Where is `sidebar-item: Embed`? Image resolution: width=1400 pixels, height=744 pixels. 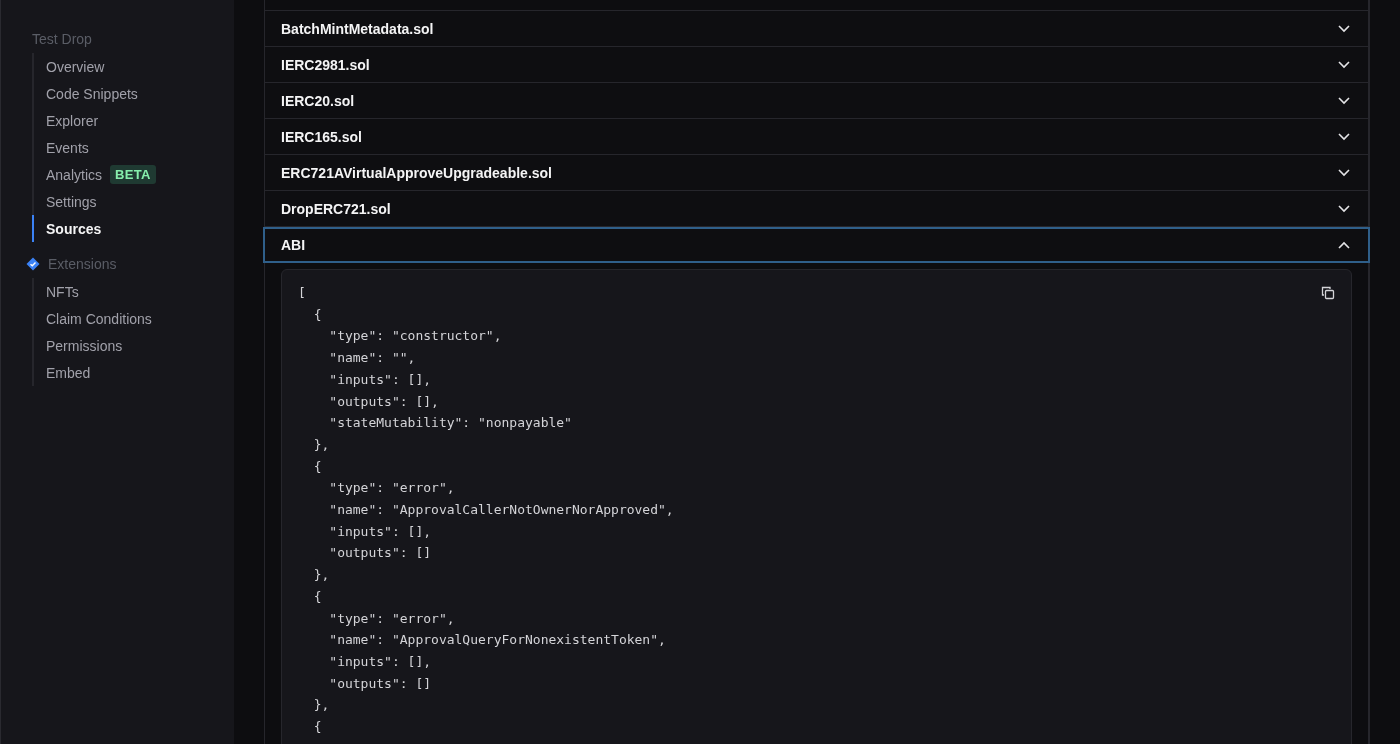 sidebar-item: Embed is located at coordinates (133, 372).